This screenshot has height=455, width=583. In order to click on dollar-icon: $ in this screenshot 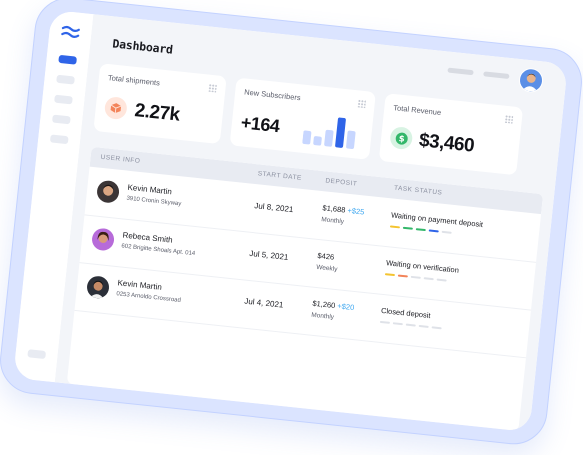, I will do `click(401, 138)`.